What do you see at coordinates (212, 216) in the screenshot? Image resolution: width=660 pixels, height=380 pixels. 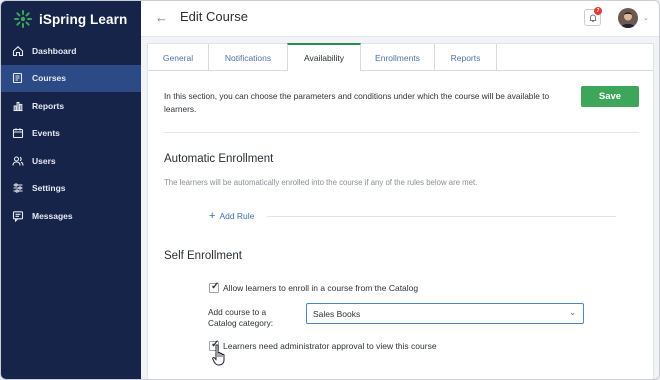 I see `plus-icon: +` at bounding box center [212, 216].